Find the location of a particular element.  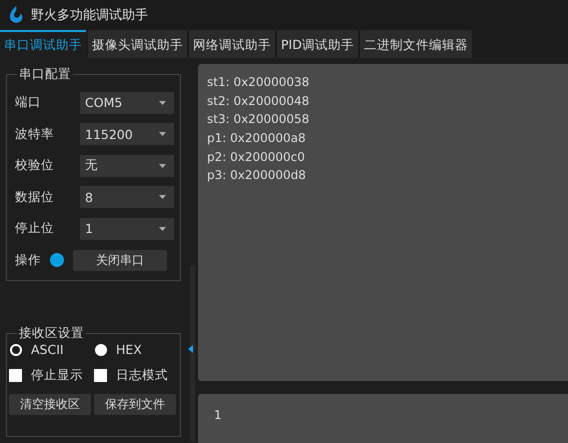

radio-label: HEX is located at coordinates (129, 349).